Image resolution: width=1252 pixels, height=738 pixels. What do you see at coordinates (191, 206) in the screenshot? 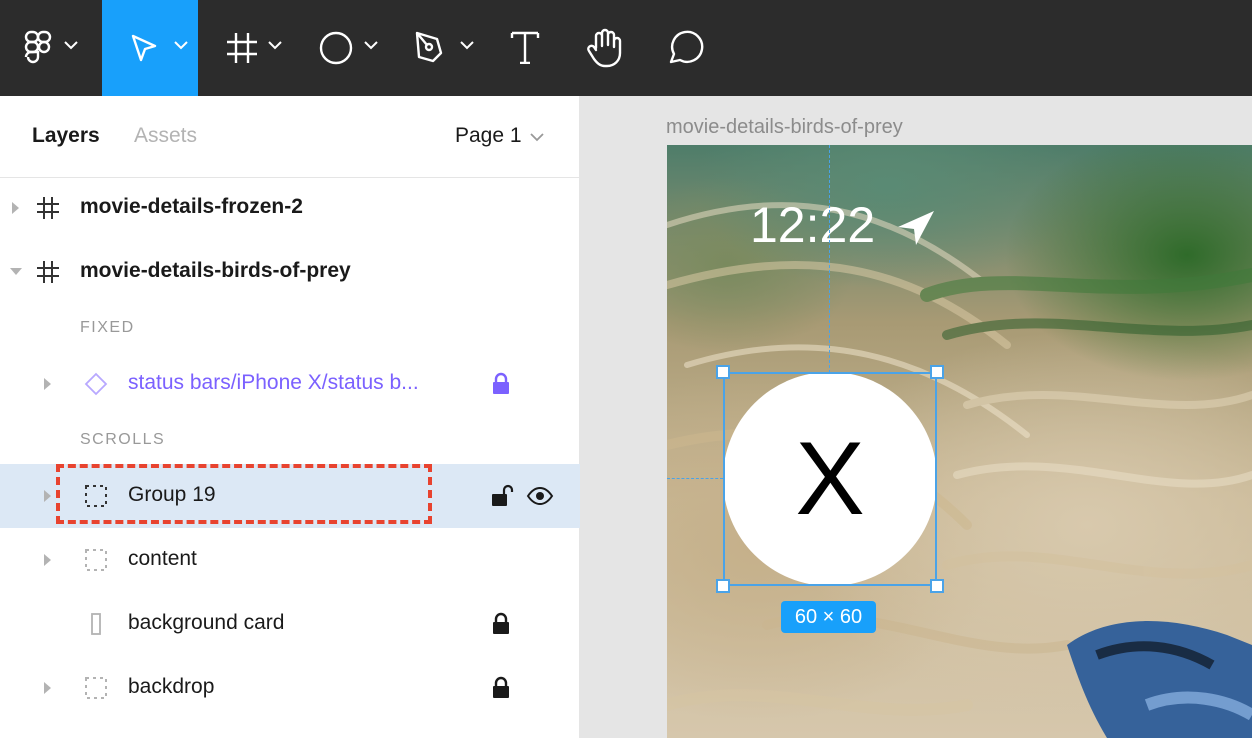
I see `layer-label: movie-details-frozen-2` at bounding box center [191, 206].